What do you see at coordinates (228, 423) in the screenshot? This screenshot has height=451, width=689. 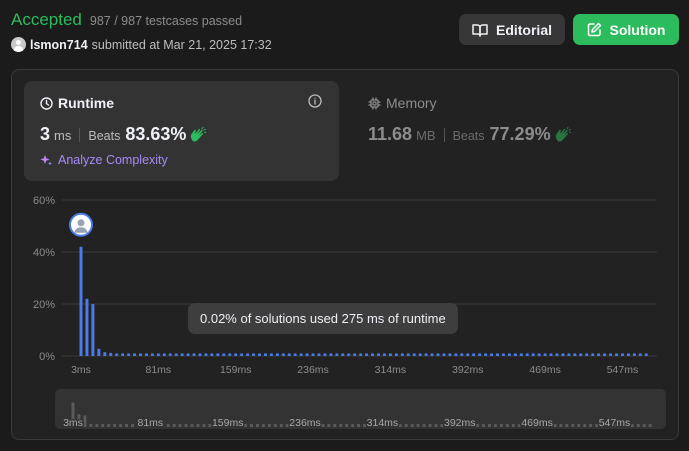 I see `overview-x-tick-label: 159ms` at bounding box center [228, 423].